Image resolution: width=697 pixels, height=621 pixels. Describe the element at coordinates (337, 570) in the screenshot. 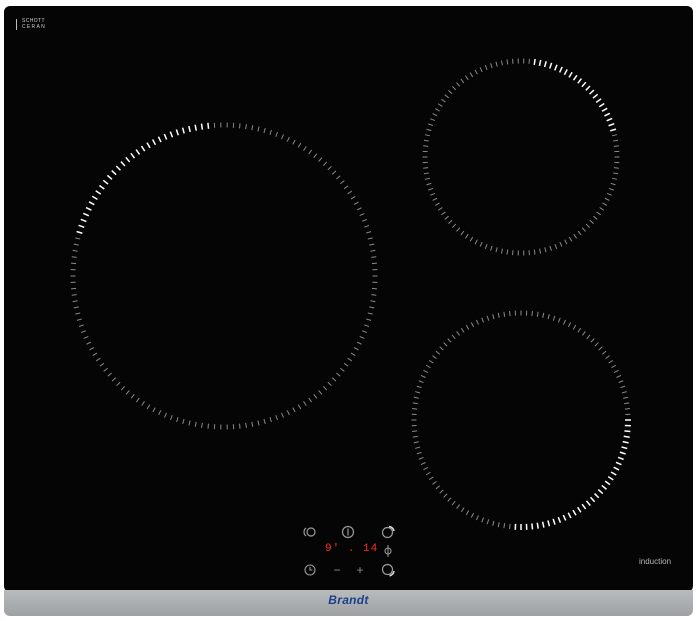

I see `minus-button: −` at that location.